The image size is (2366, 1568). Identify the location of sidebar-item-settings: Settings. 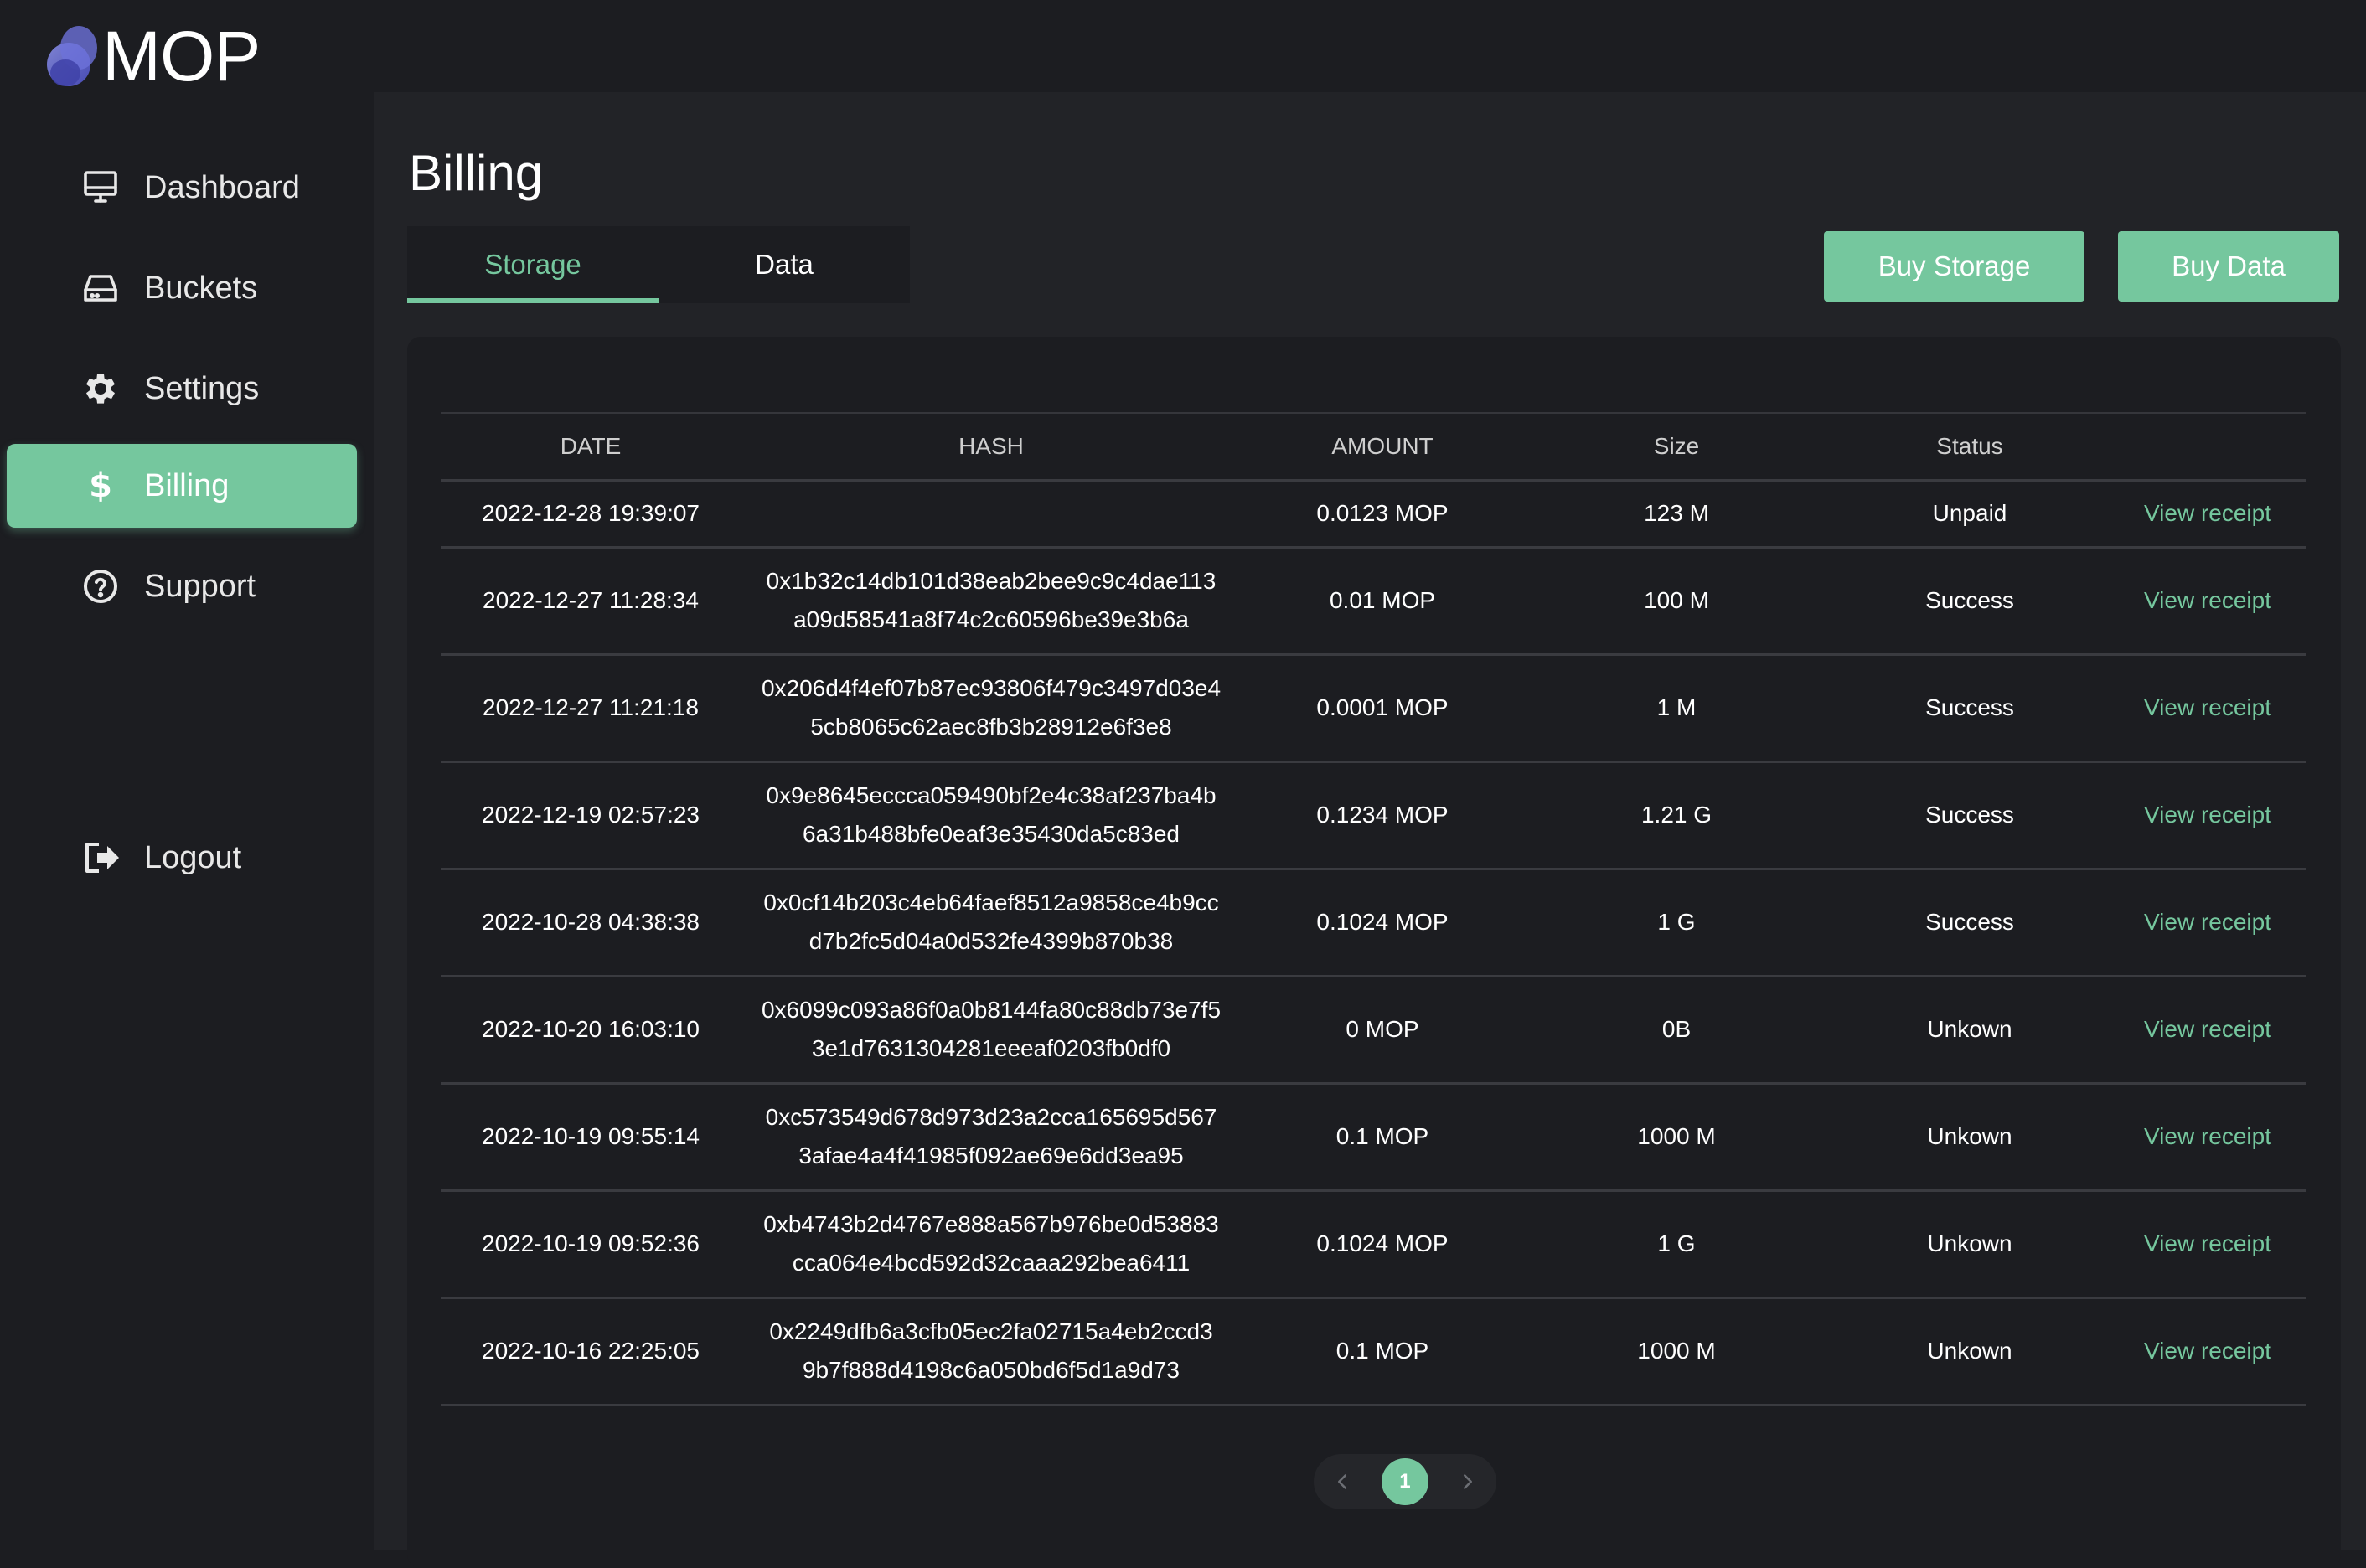
(182, 389).